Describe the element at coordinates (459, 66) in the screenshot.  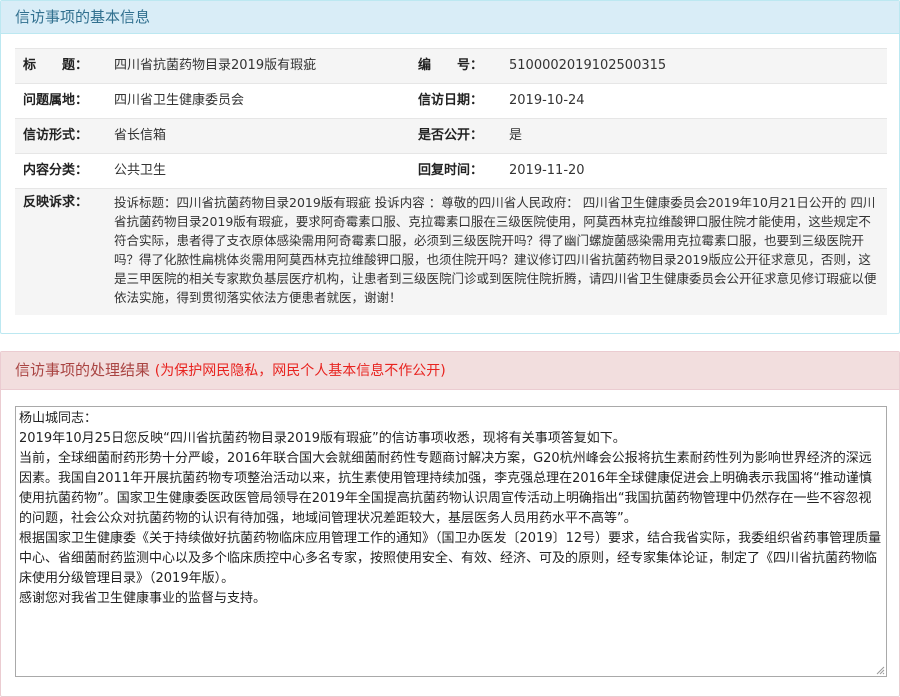
I see `serial-number-label: 编 号：` at that location.